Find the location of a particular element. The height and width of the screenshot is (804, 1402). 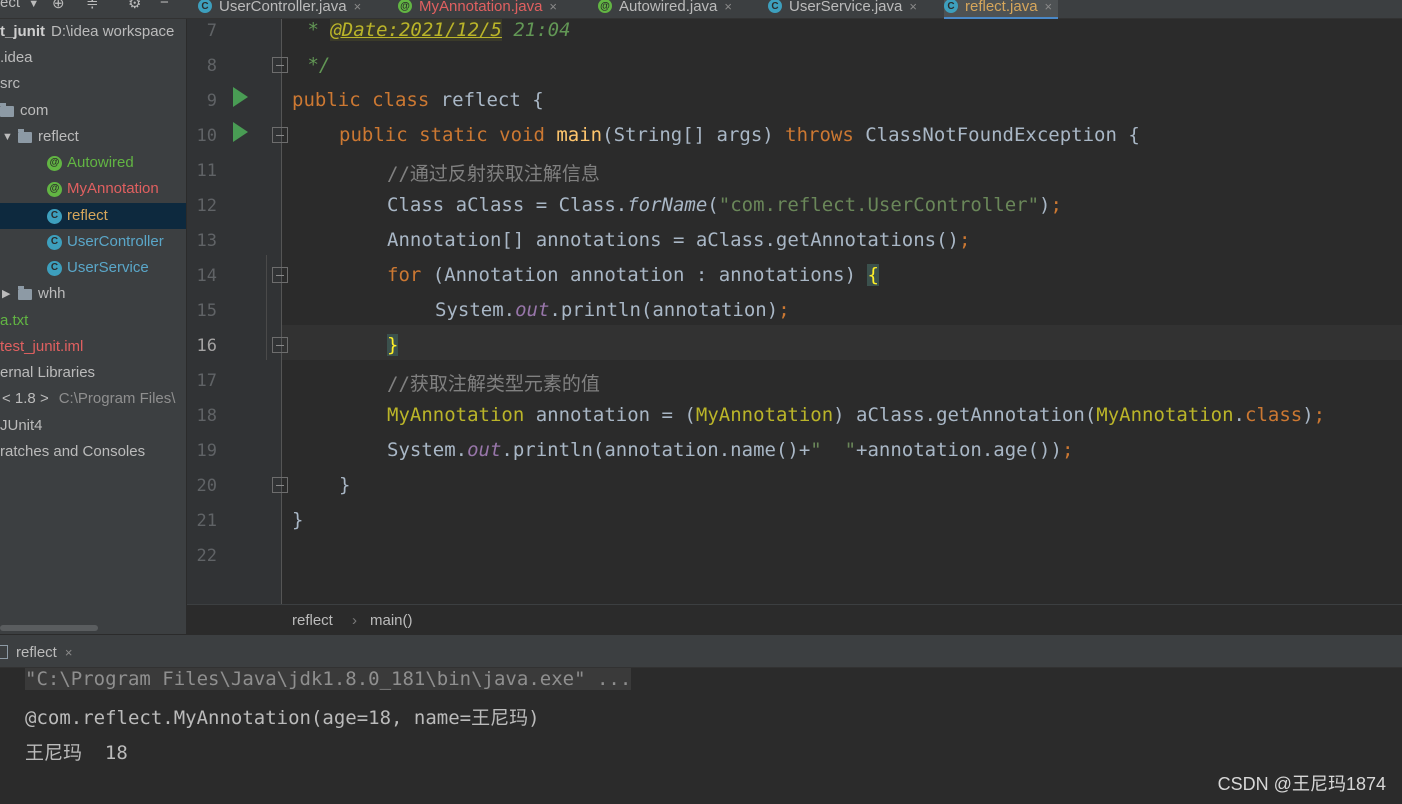

project-view-selector: ect ▼ is located at coordinates (19, 7).